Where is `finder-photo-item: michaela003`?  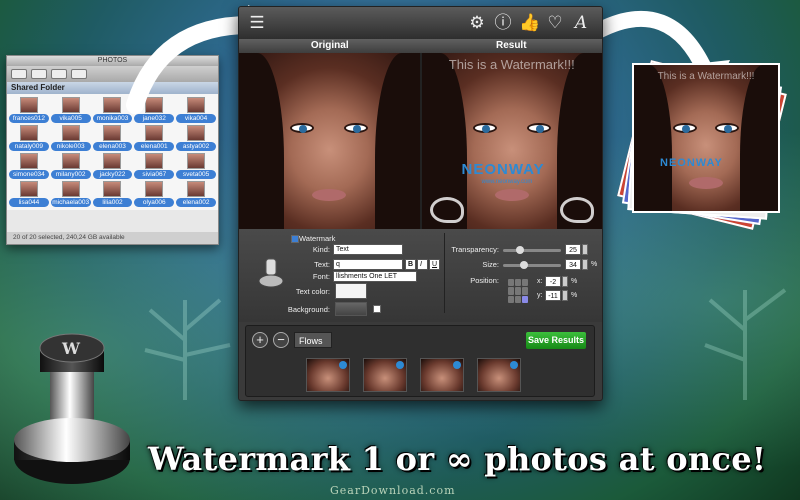 finder-photo-item: michaela003 is located at coordinates (70, 194).